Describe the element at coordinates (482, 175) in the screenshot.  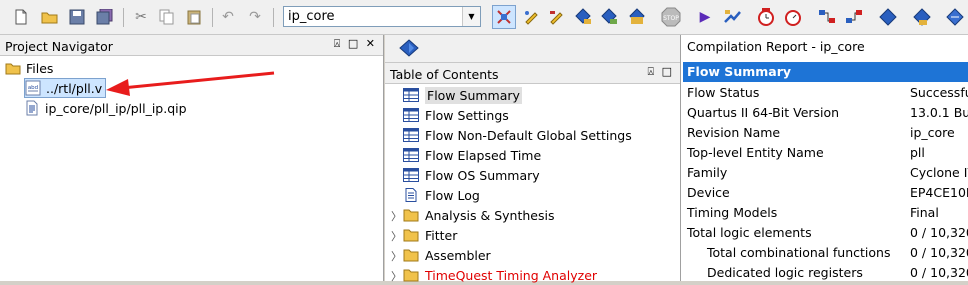
I see `toc-item-label: Flow OS Summary` at that location.